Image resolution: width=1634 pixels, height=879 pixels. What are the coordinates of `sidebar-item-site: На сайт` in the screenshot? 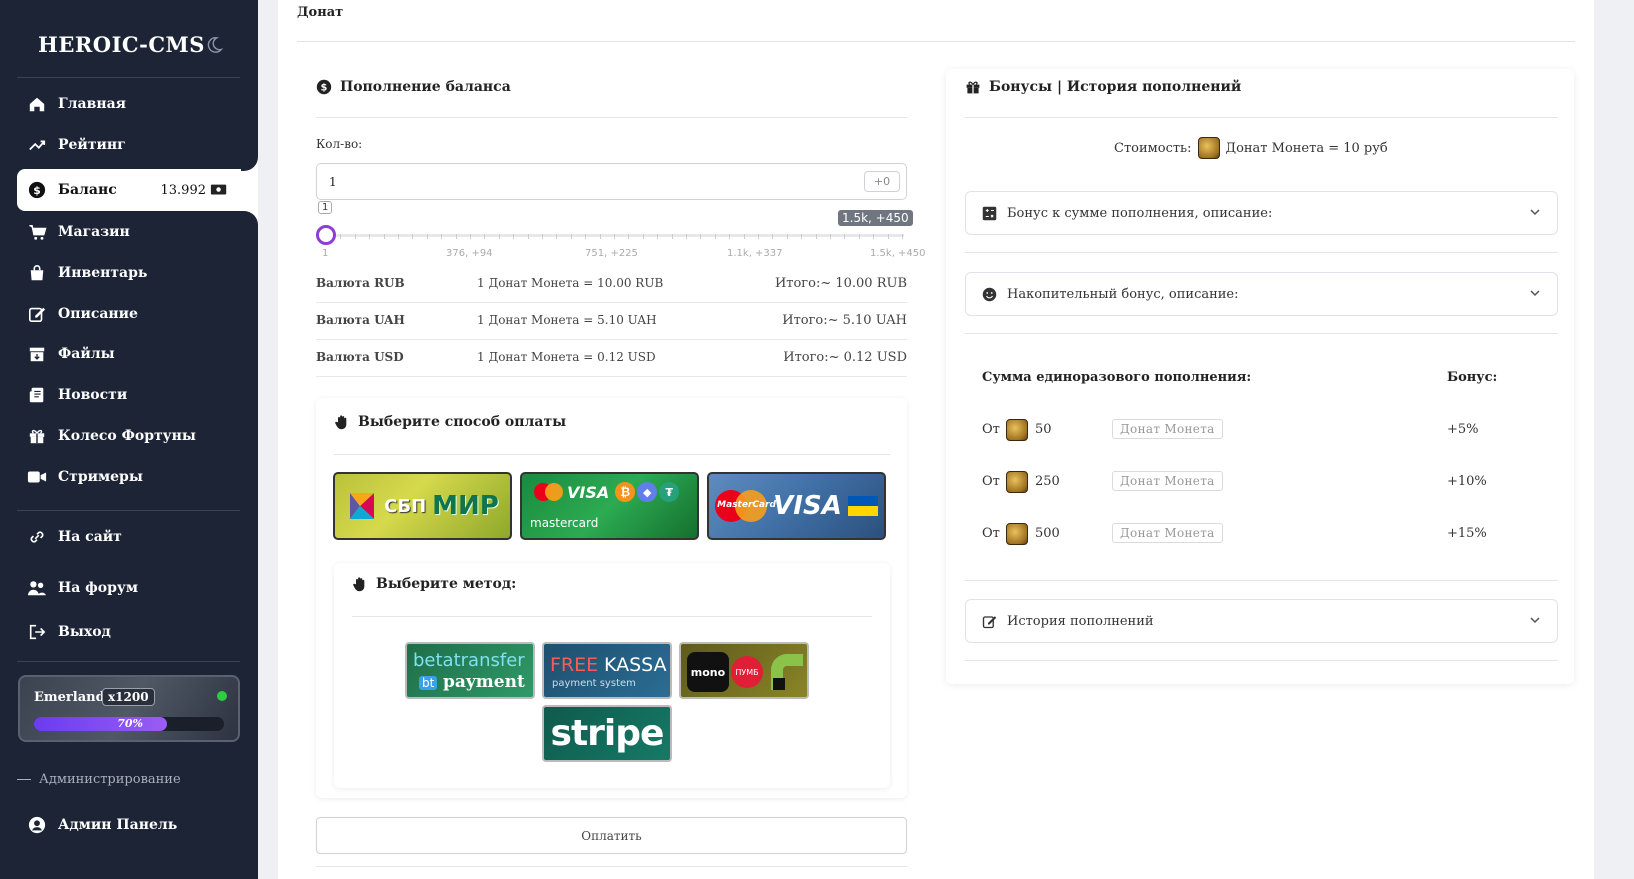 It's located at (137, 537).